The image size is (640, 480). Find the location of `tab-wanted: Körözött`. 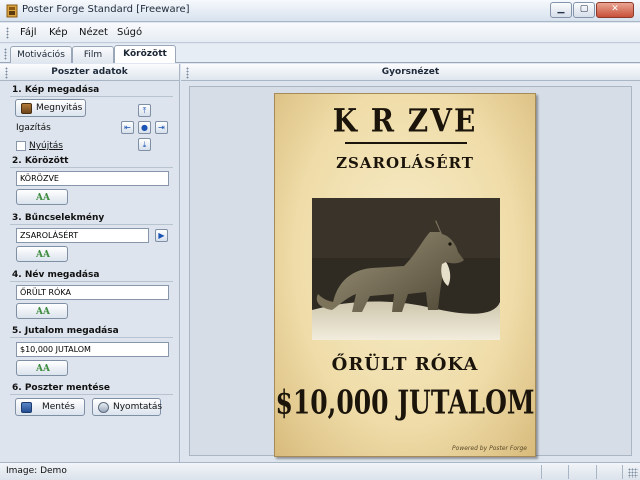

tab-wanted: Körözött is located at coordinates (145, 54).